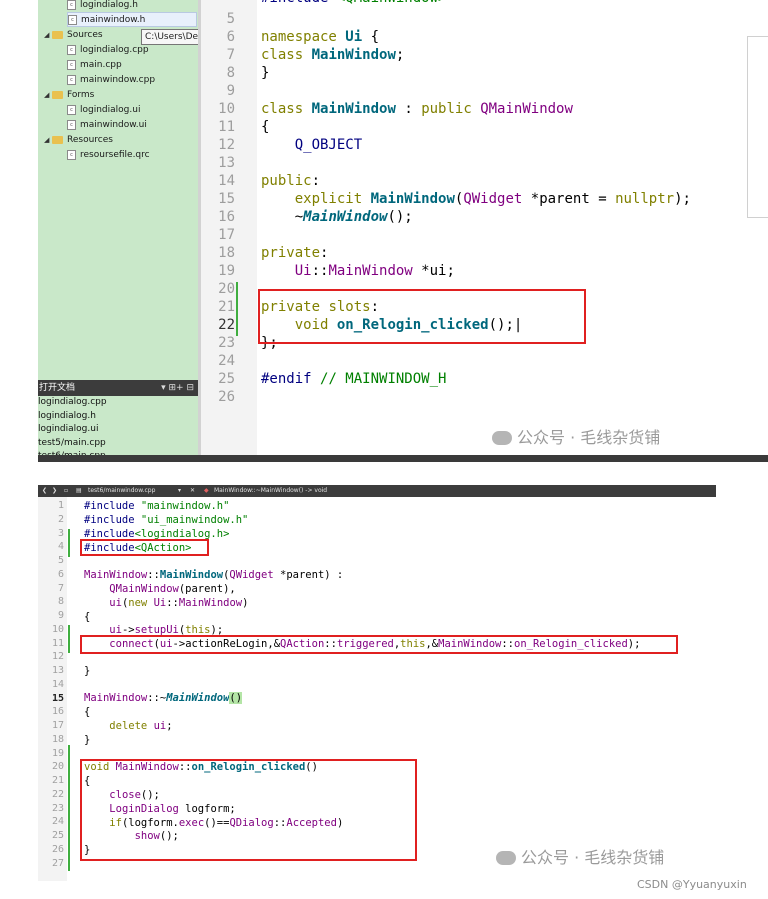 The image size is (768, 899). Describe the element at coordinates (118, 79) in the screenshot. I see `tree-item-label: mainwindow.cpp` at that location.